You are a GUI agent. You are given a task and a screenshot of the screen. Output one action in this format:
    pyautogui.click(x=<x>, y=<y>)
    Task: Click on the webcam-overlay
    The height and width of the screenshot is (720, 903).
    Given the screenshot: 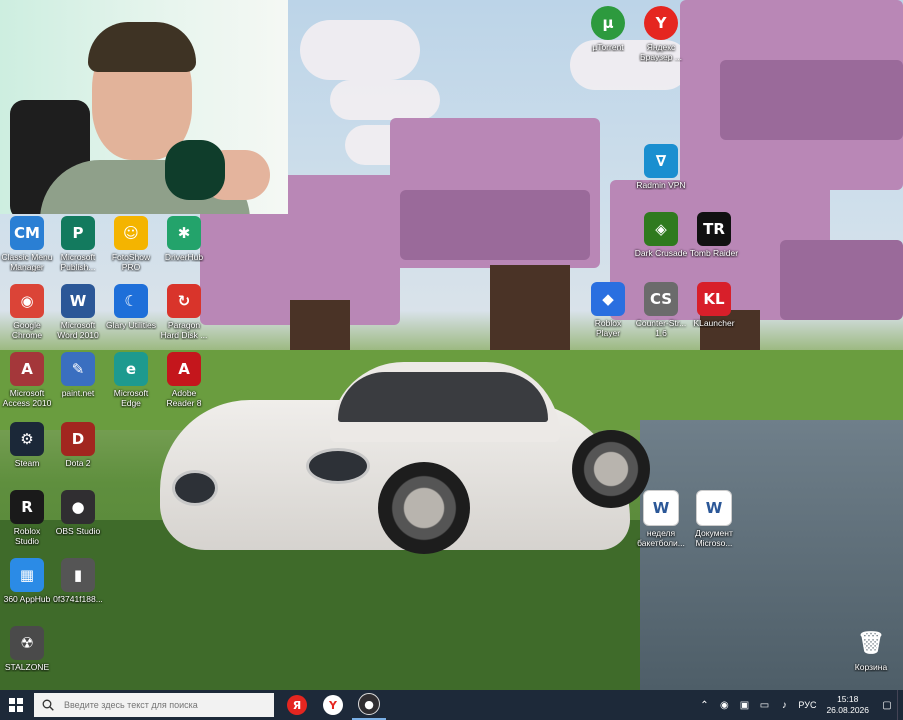 What is the action you would take?
    pyautogui.click(x=144, y=107)
    